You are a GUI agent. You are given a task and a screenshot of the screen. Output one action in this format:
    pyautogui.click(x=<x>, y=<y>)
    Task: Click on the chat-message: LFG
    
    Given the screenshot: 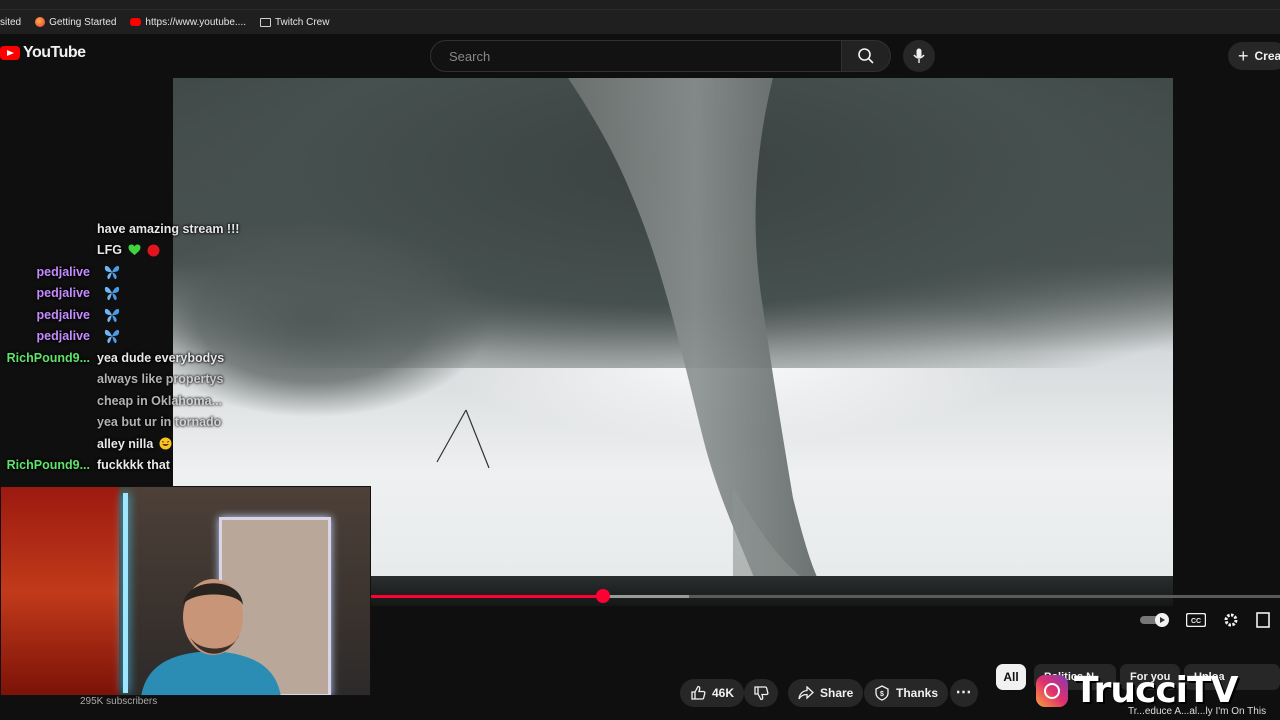 What is the action you would take?
    pyautogui.click(x=150, y=251)
    